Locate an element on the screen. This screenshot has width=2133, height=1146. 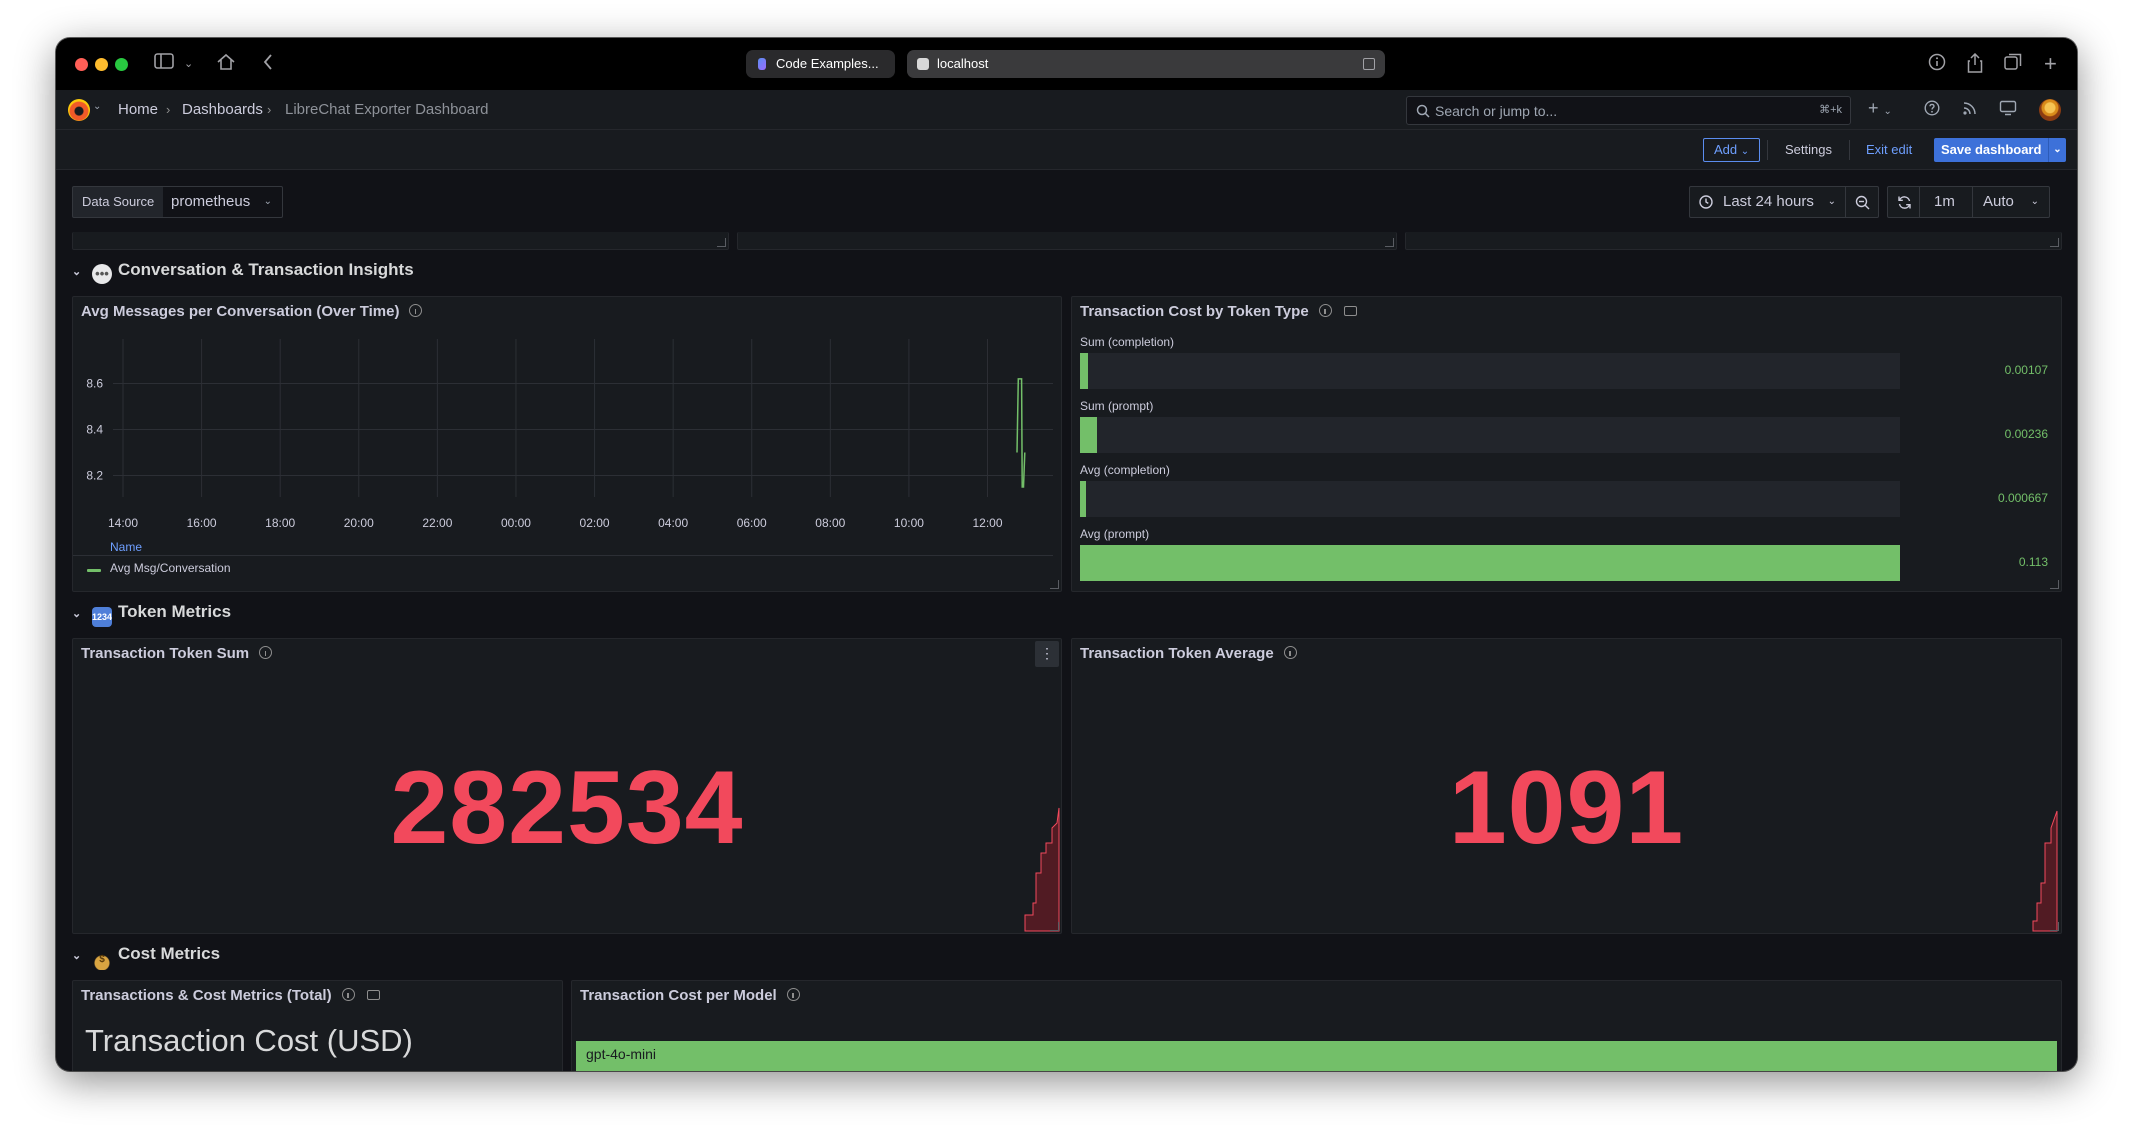
bar-label: gpt-4o-mini is located at coordinates (621, 1054).